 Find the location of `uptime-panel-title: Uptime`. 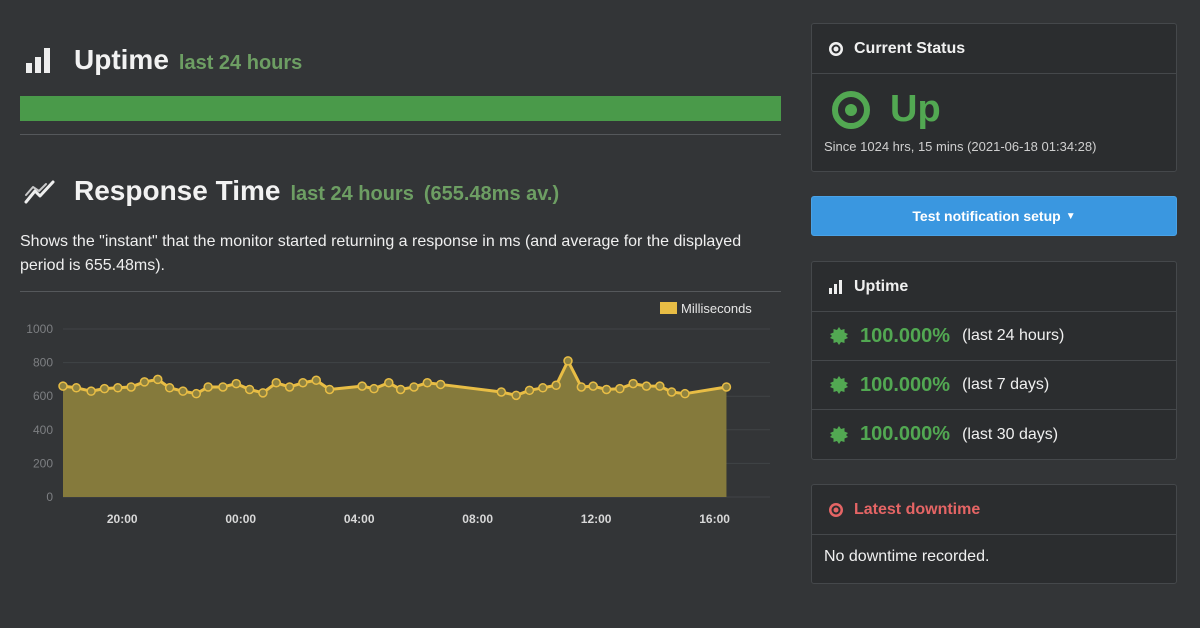

uptime-panel-title: Uptime is located at coordinates (881, 286).